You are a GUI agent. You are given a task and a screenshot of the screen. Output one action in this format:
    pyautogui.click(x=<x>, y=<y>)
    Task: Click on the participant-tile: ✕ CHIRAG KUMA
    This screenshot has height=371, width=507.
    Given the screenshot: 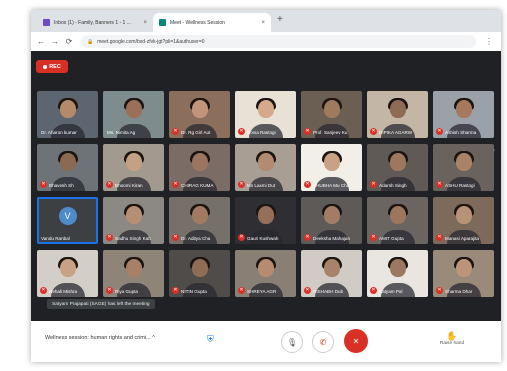 What is the action you would take?
    pyautogui.click(x=199, y=167)
    